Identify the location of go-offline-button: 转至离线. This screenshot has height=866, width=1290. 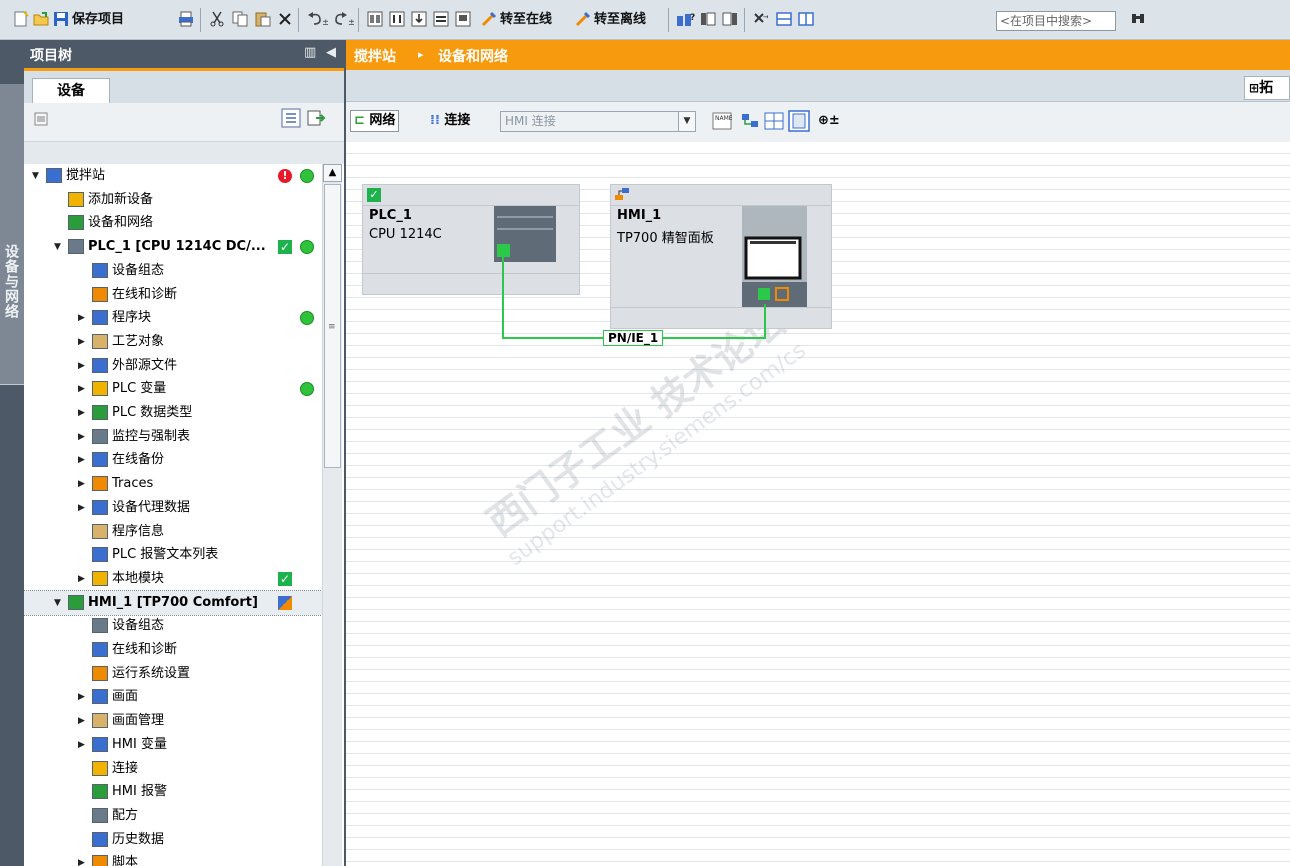
(620, 20).